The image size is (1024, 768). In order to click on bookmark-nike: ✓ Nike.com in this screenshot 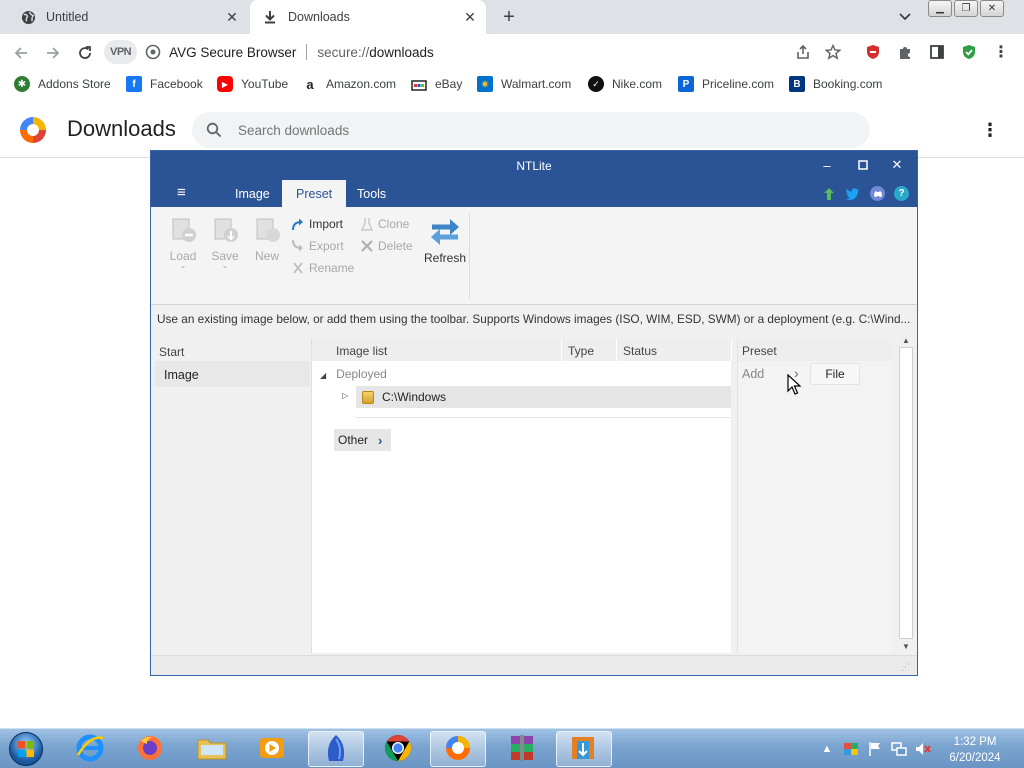, I will do `click(625, 84)`.